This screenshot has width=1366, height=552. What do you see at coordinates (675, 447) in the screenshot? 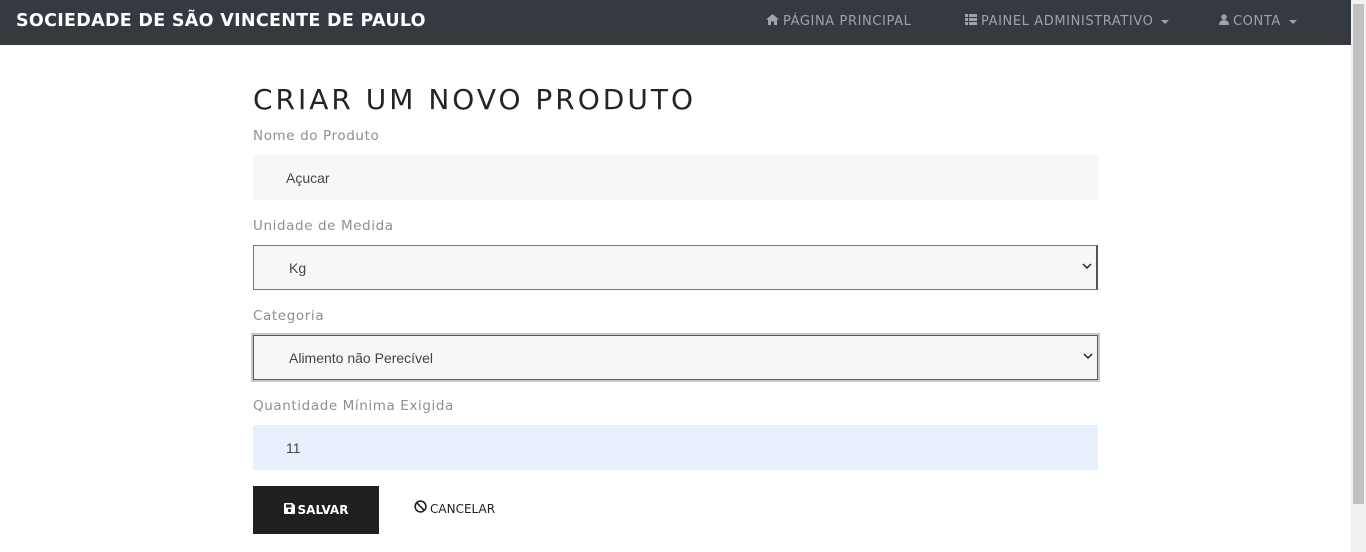
I see `min-quantity-input` at bounding box center [675, 447].